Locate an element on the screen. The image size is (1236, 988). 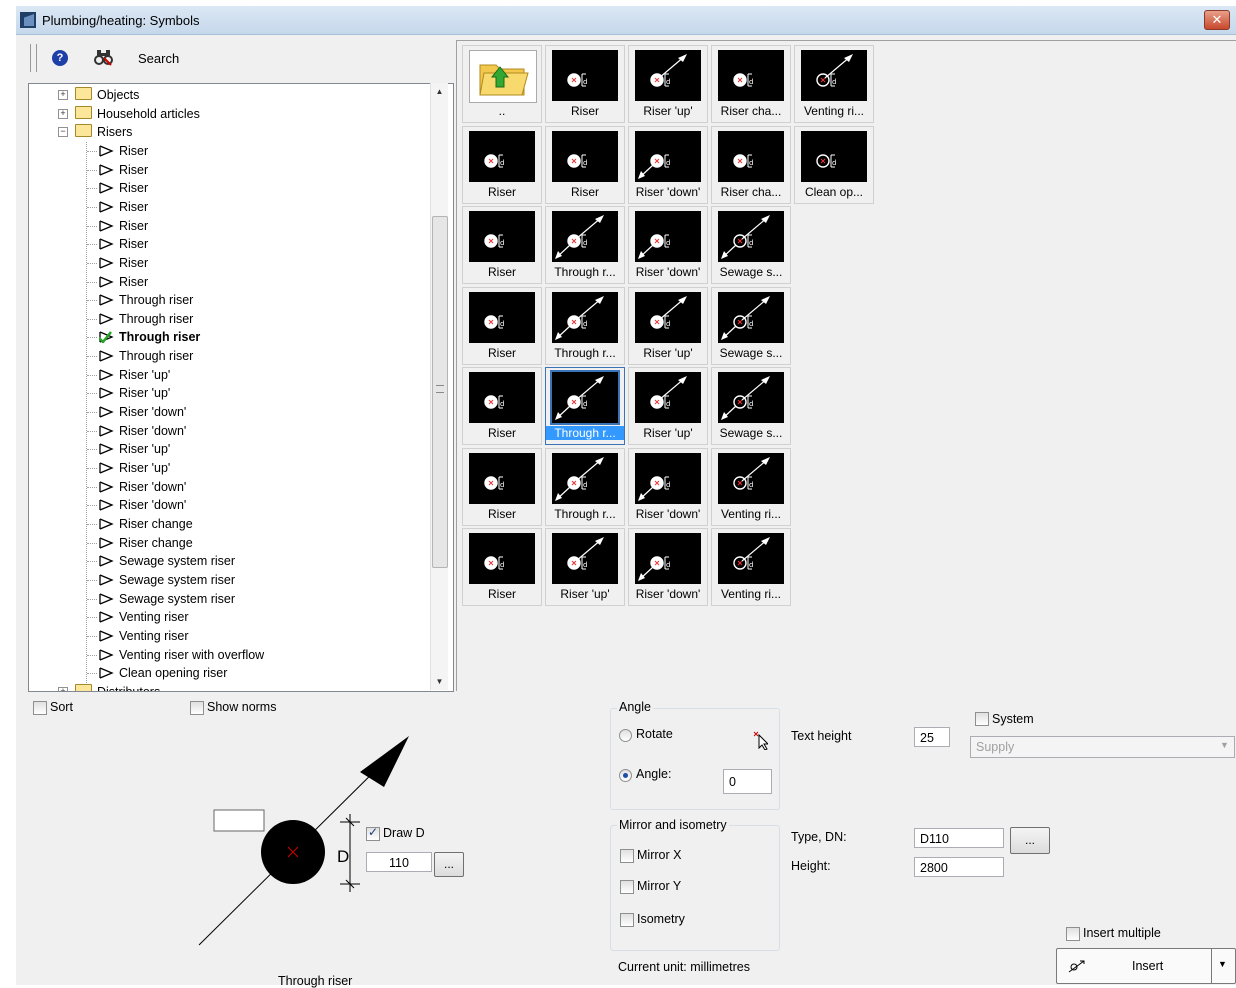
tree-folder-objects: Objects is located at coordinates (107, 95).